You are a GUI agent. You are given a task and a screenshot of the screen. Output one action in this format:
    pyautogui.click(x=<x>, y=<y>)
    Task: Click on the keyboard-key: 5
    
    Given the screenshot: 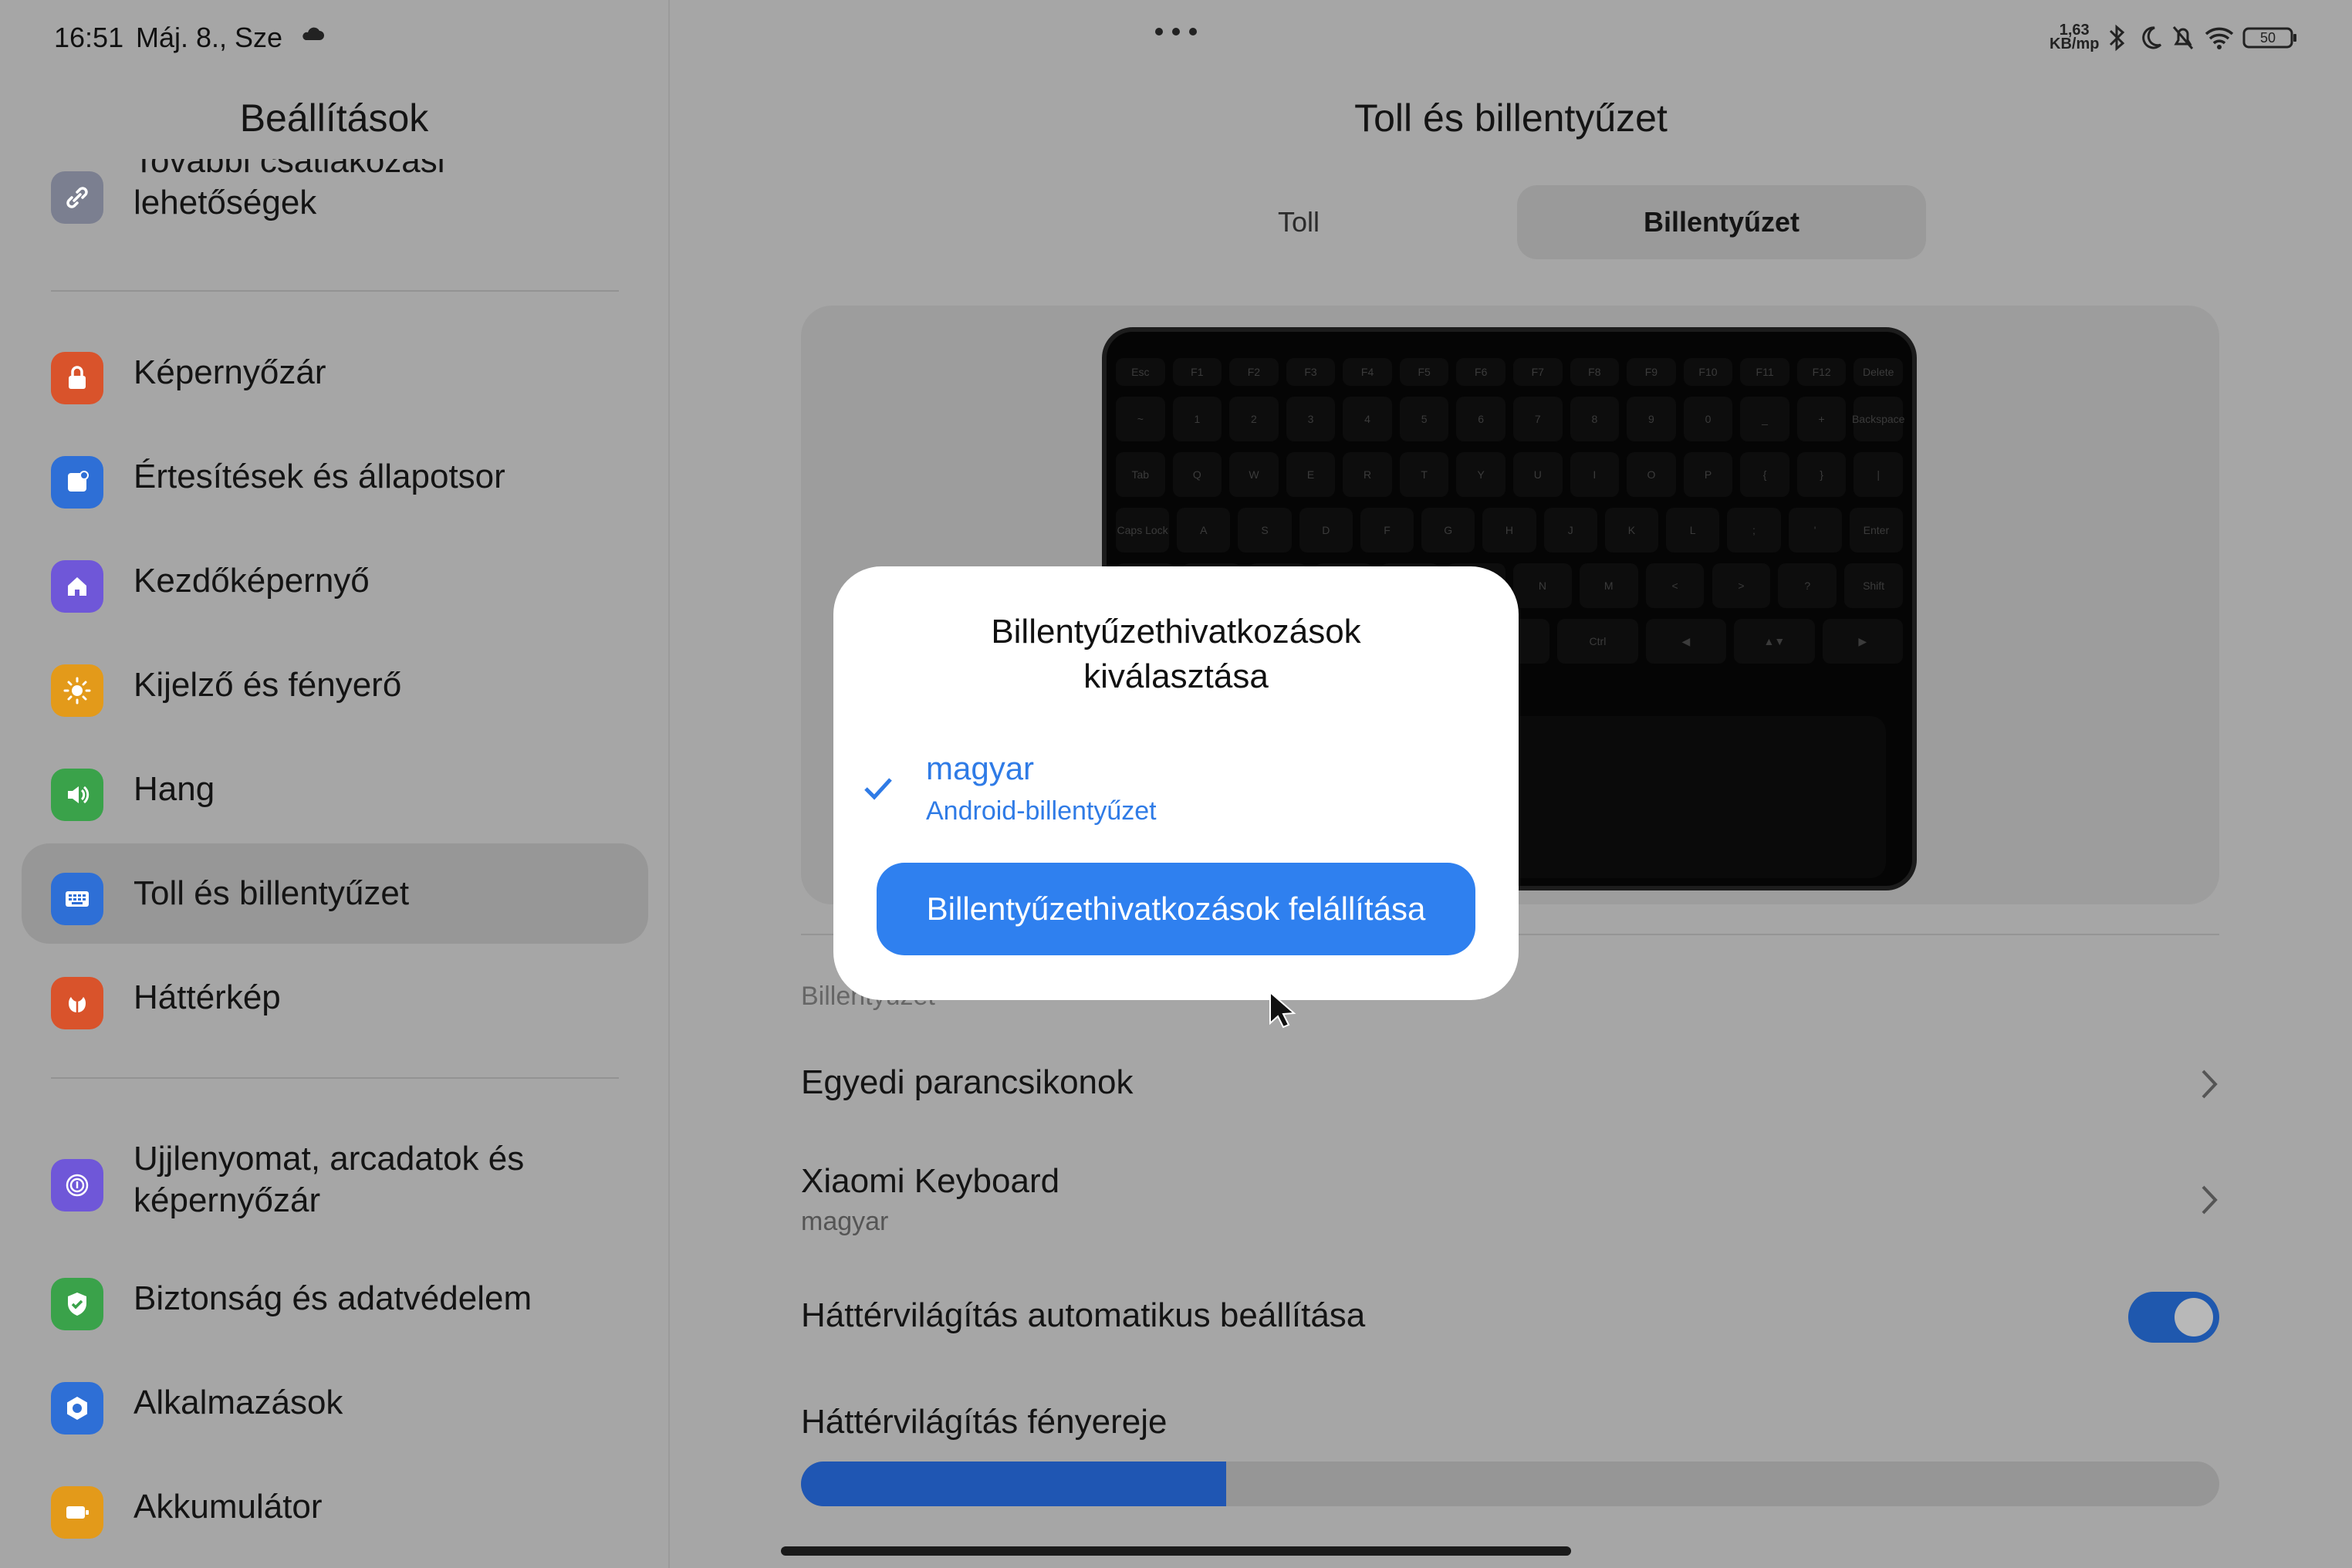 What is the action you would take?
    pyautogui.click(x=1424, y=419)
    